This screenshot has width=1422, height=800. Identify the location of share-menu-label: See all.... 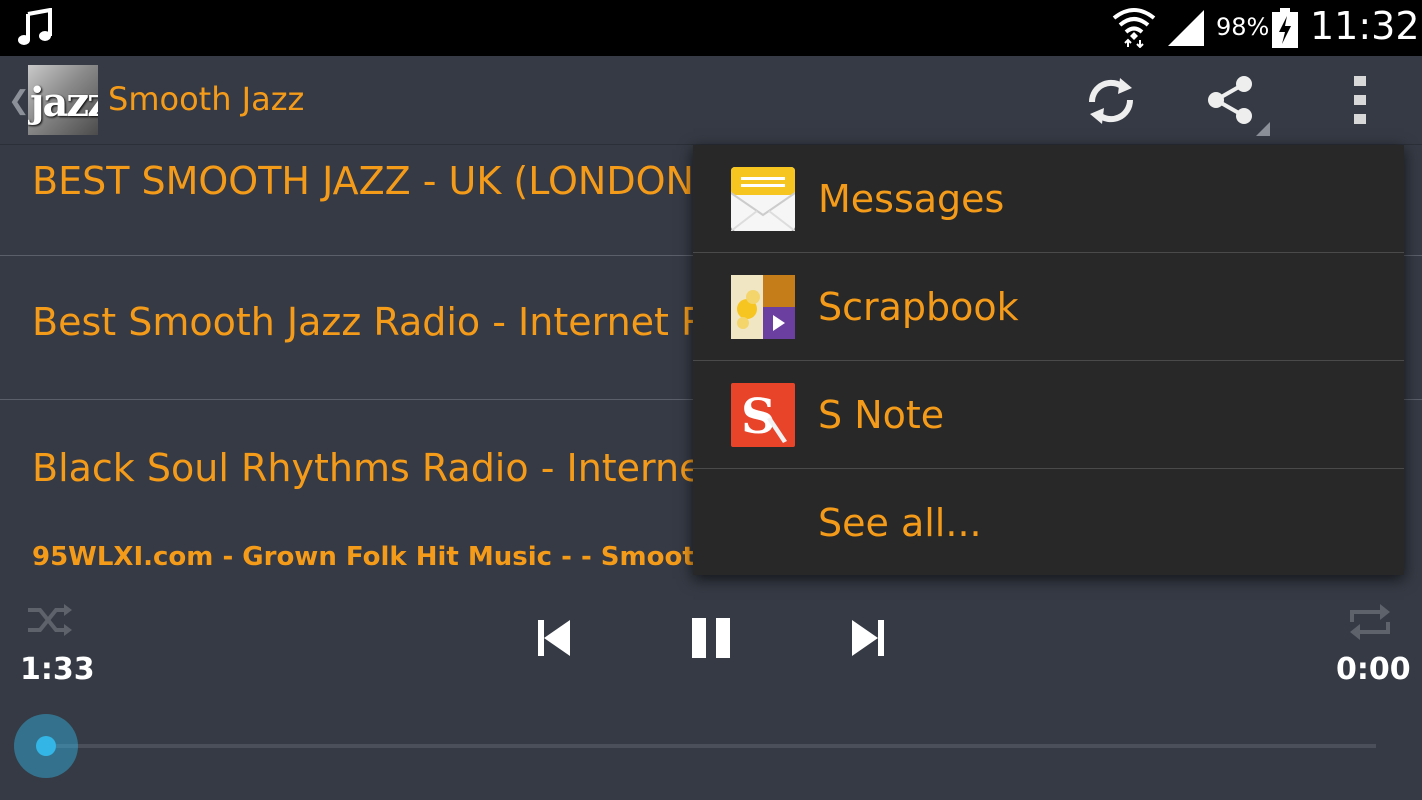
(900, 523).